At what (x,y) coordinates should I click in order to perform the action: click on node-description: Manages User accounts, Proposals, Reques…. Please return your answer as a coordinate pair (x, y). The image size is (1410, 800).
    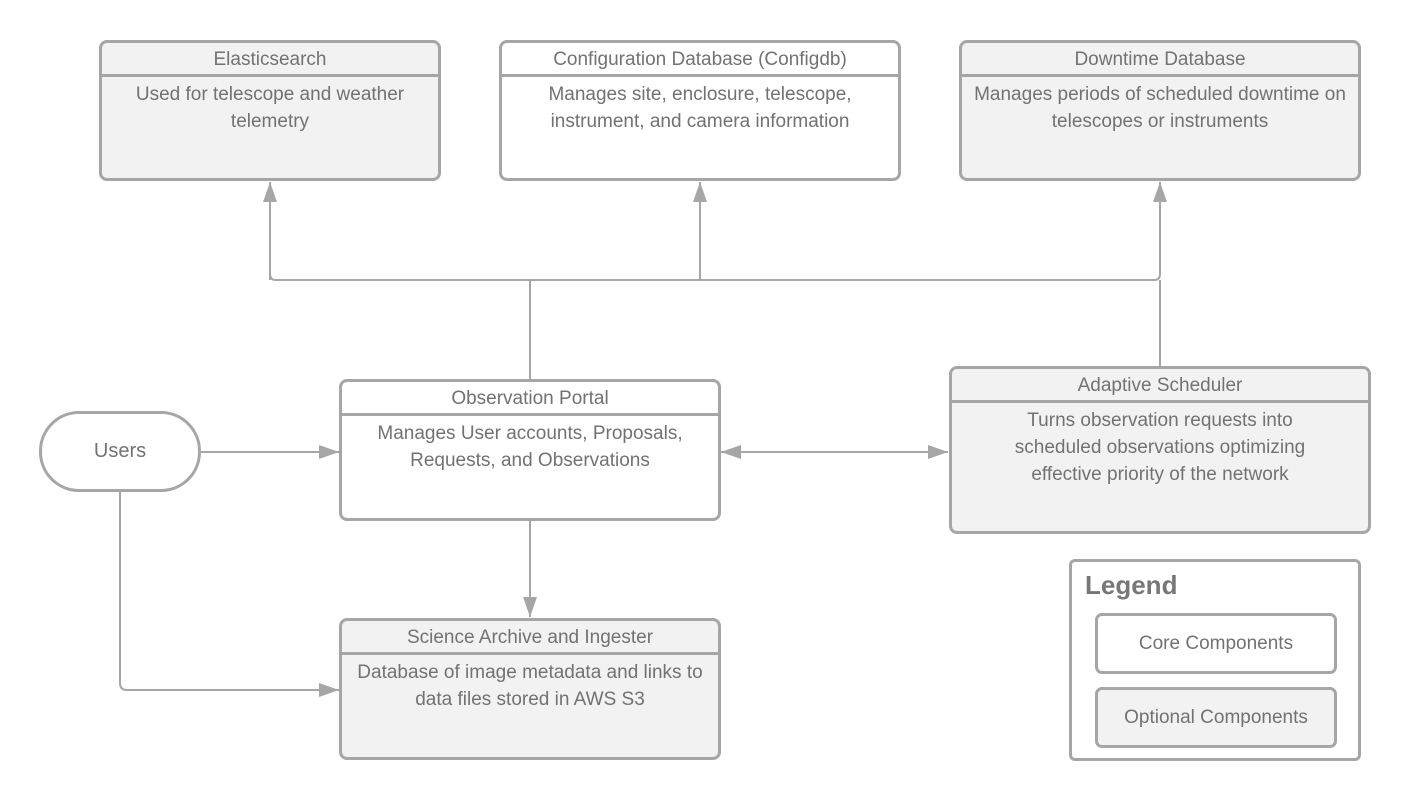
    Looking at the image, I should click on (530, 447).